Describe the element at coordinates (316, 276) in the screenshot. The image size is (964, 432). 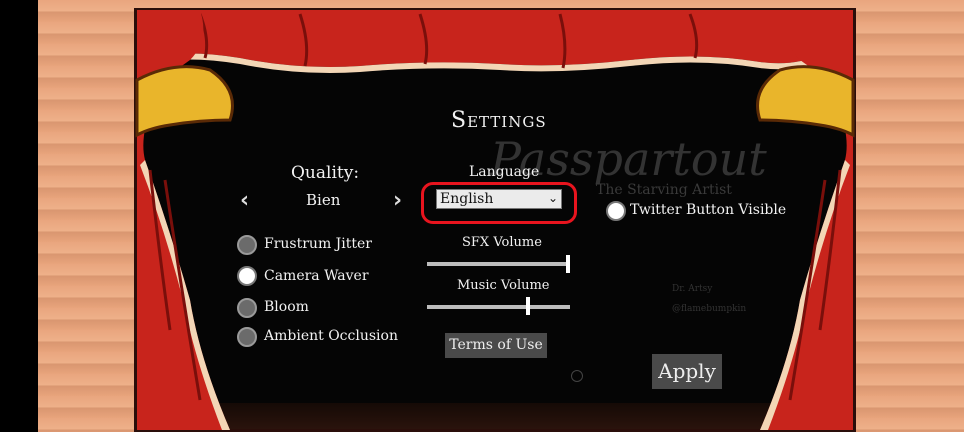
I see `camera-waver-label: Camera Waver` at that location.